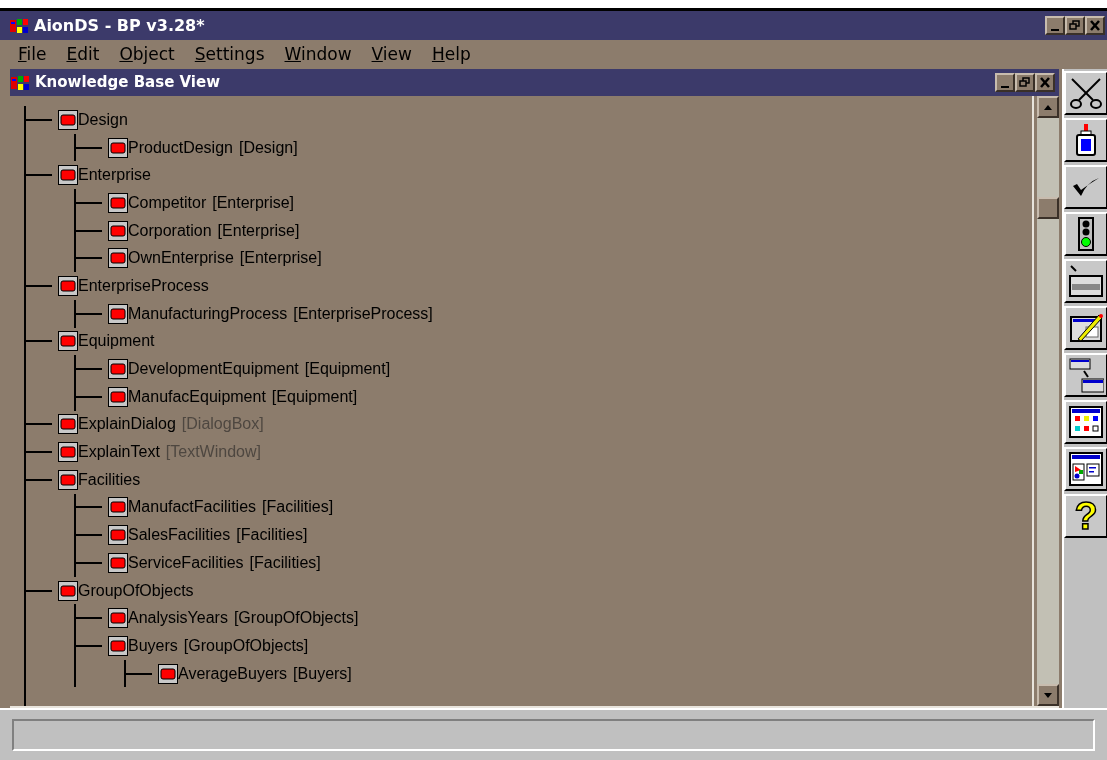  I want to click on tree-item: Design, so click(103, 119).